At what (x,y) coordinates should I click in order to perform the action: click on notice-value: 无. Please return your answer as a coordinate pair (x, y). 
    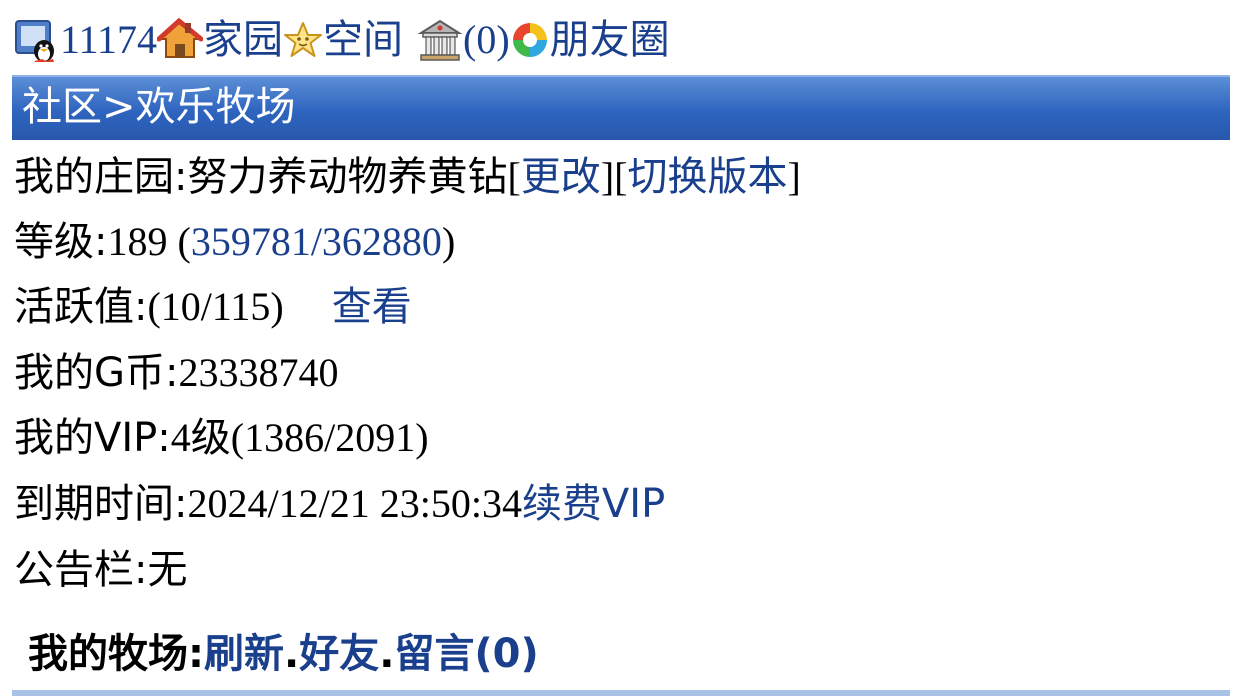
    Looking at the image, I should click on (167, 570).